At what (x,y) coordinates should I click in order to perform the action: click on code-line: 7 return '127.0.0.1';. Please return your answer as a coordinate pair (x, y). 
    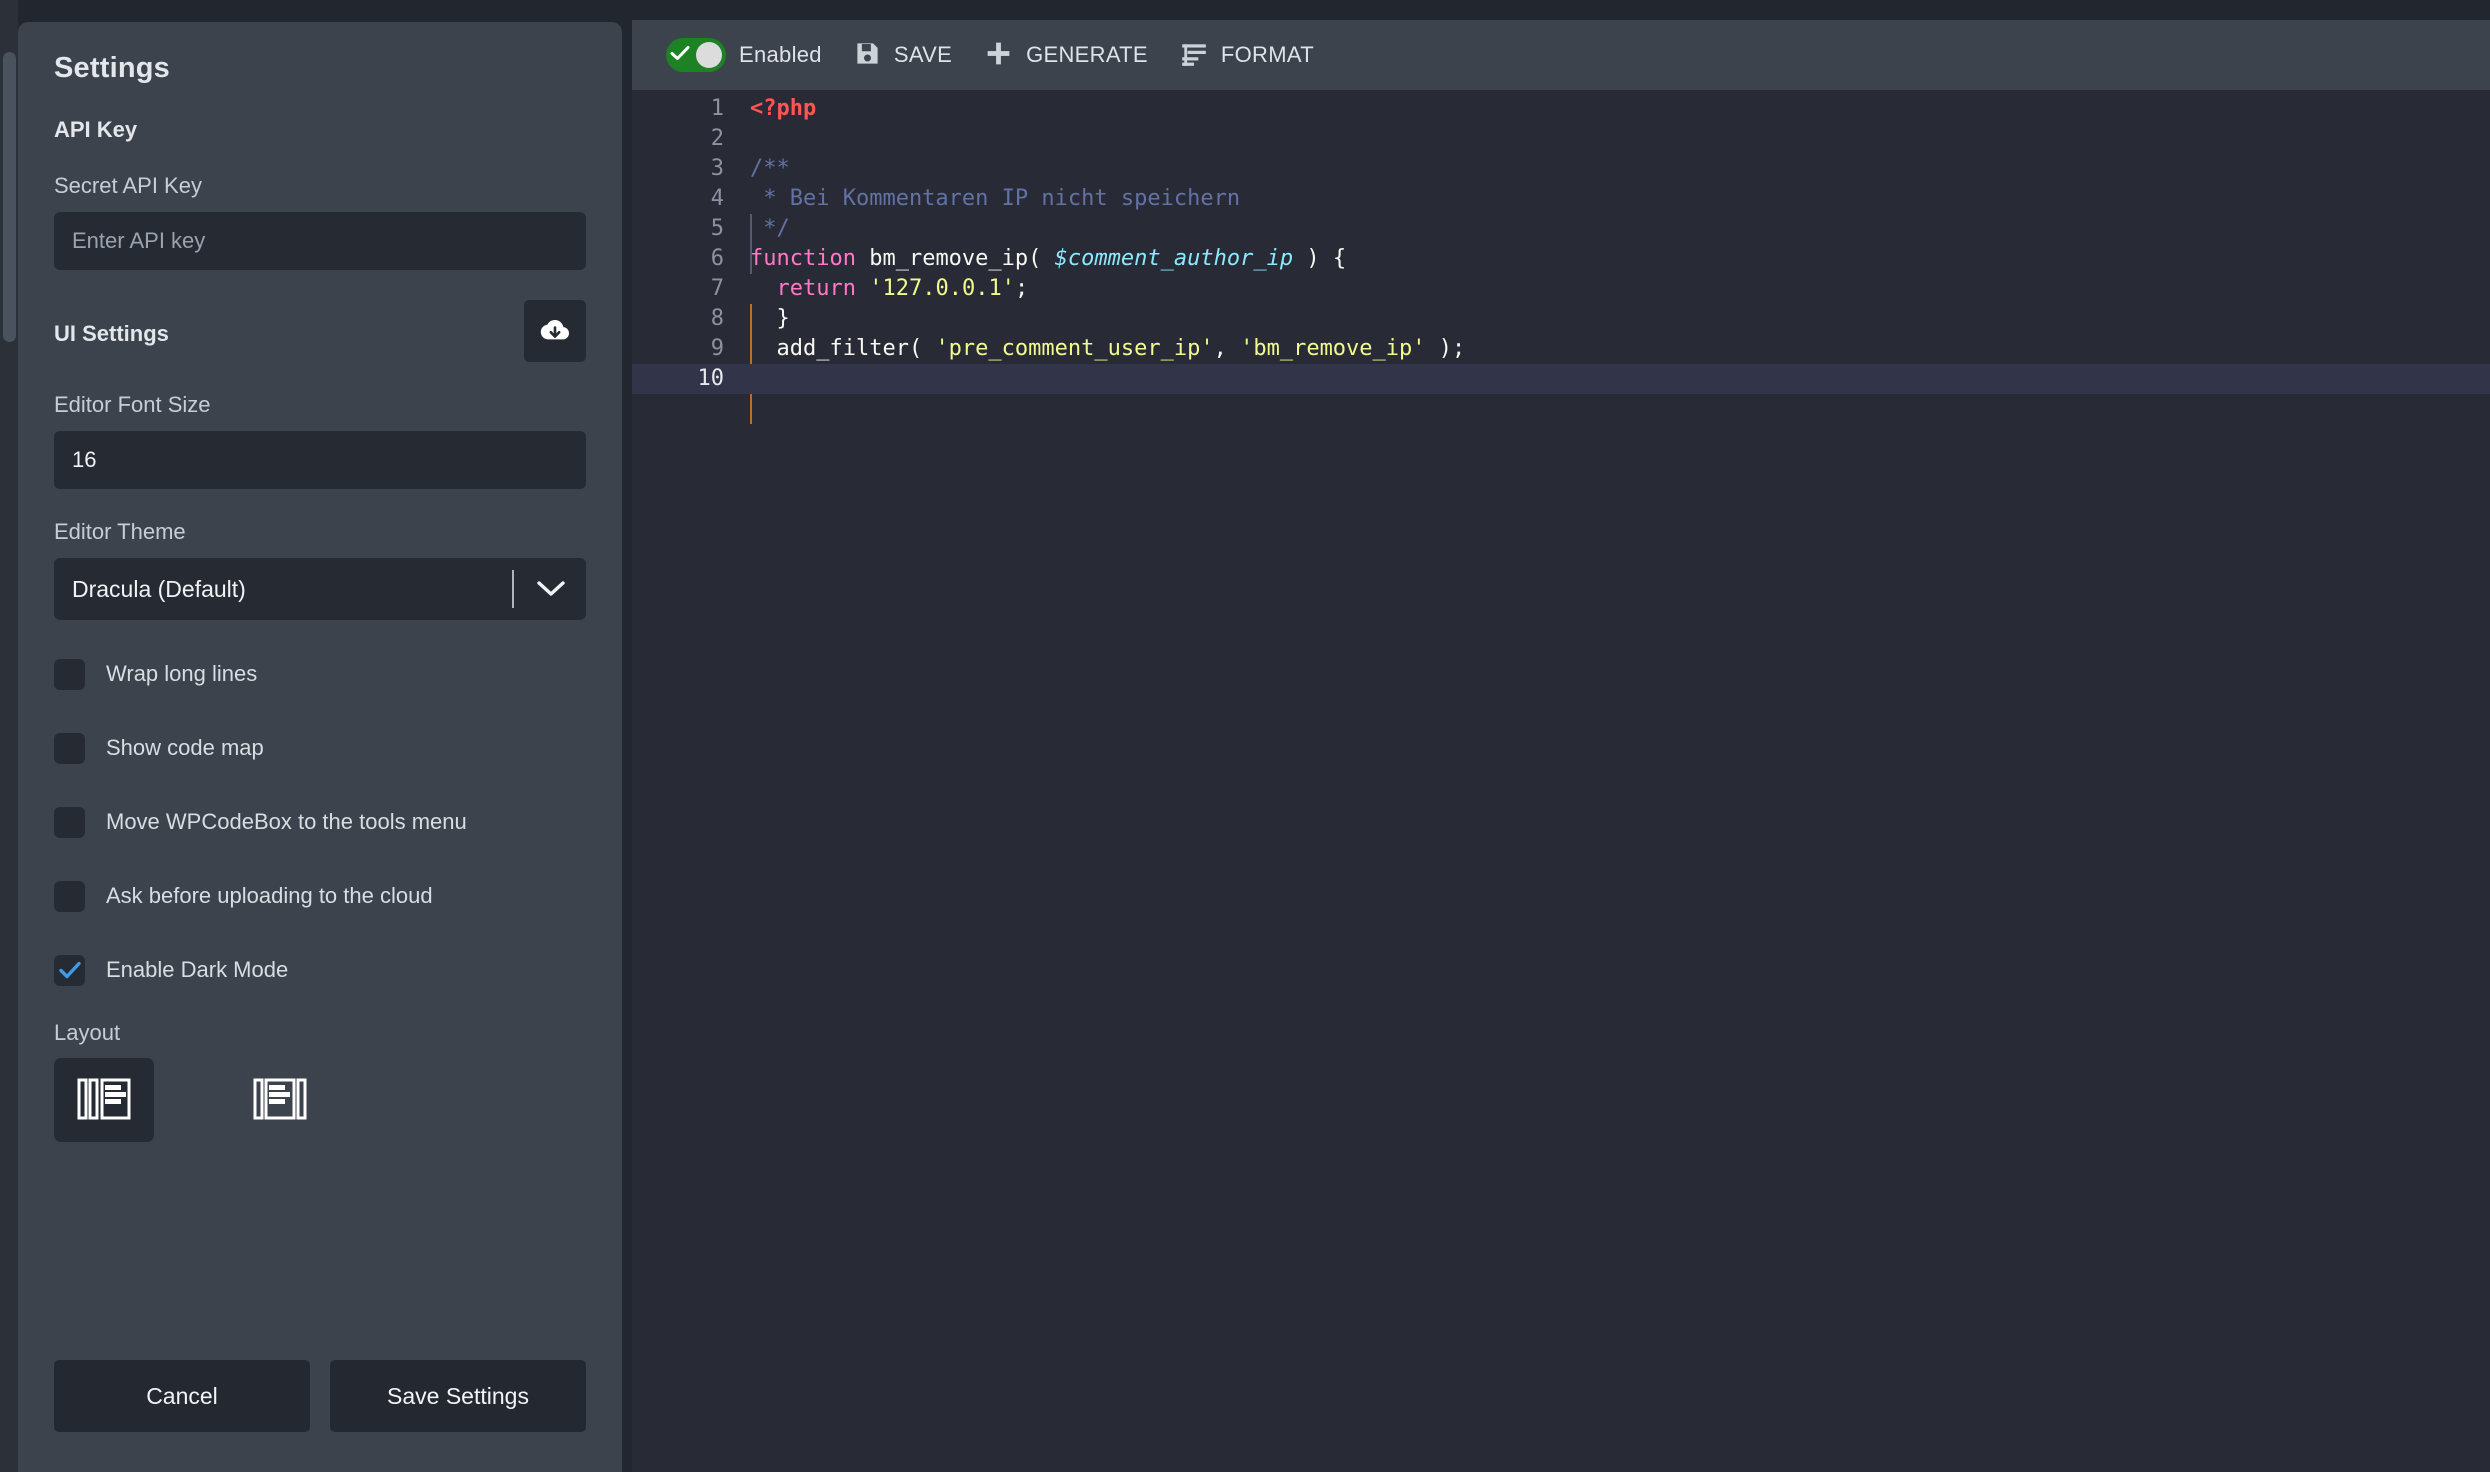
    Looking at the image, I should click on (1561, 289).